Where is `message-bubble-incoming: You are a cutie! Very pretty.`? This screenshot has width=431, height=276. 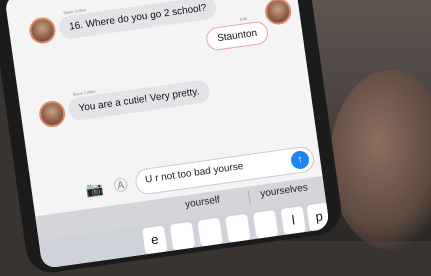 message-bubble-incoming: You are a cutie! Very pretty. is located at coordinates (139, 100).